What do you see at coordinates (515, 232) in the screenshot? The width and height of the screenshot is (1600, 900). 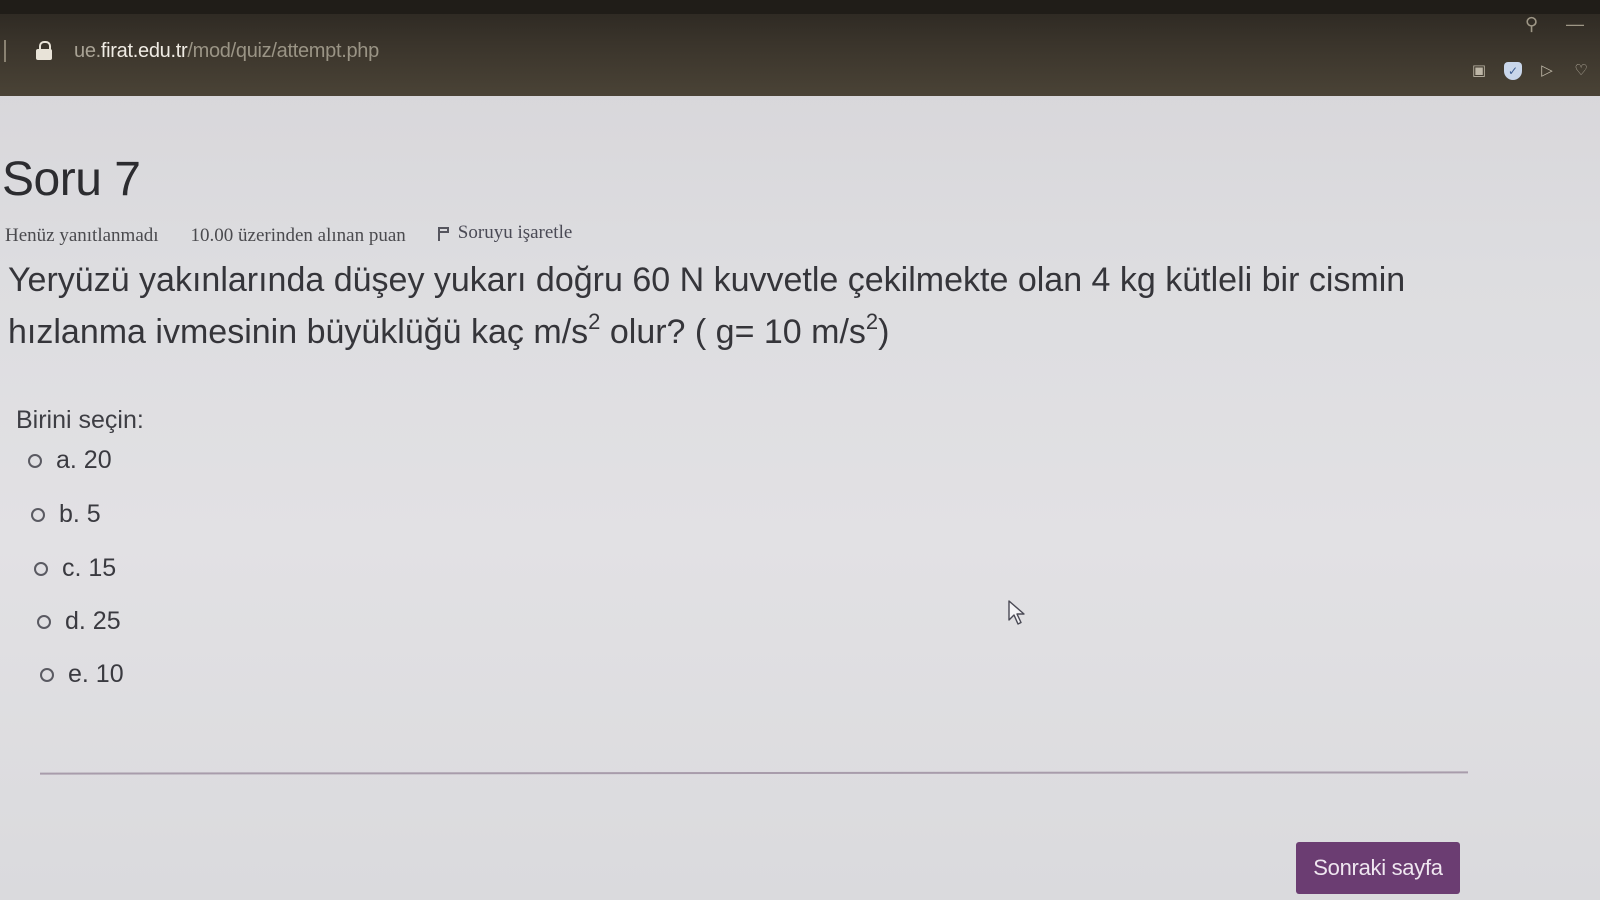 I see `flag-question-label: Soruyu işaretle` at bounding box center [515, 232].